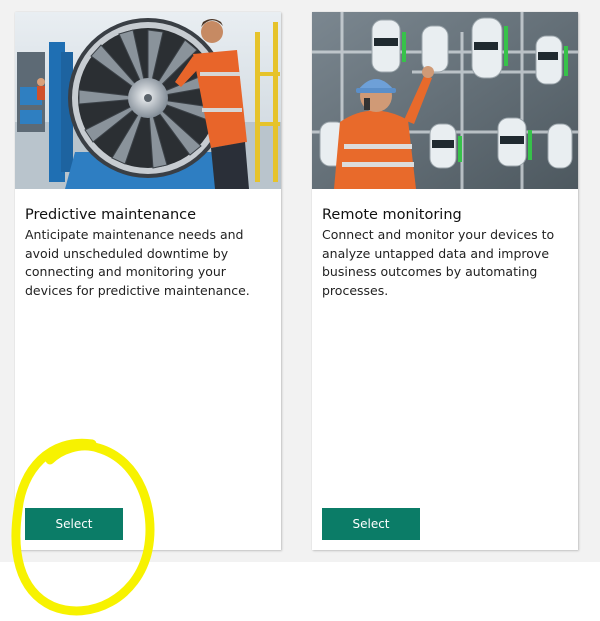  I want to click on remote-monitoring-image, so click(445, 100).